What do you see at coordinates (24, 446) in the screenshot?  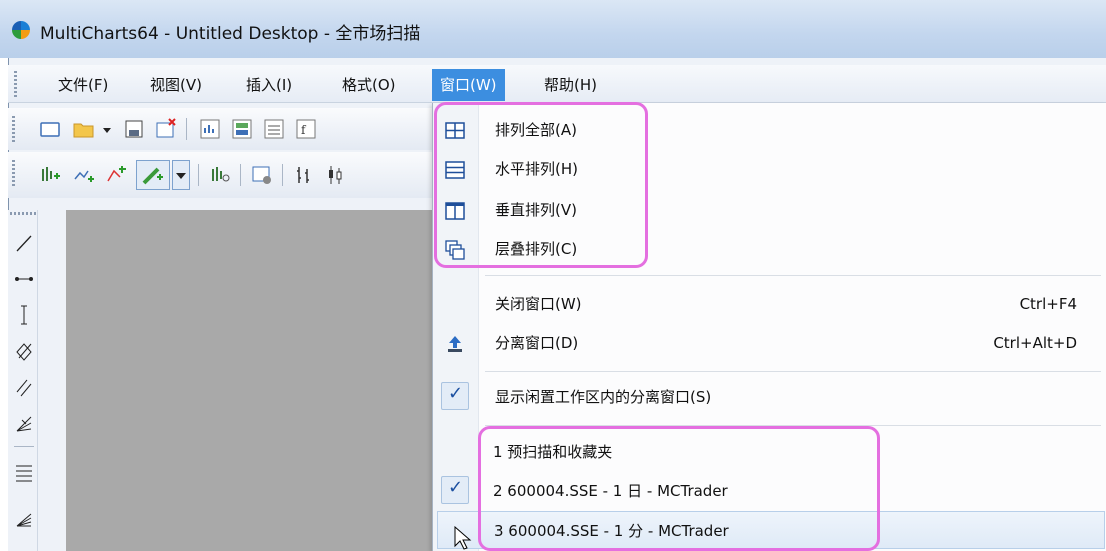 I see `vertical-toolbar-separator` at bounding box center [24, 446].